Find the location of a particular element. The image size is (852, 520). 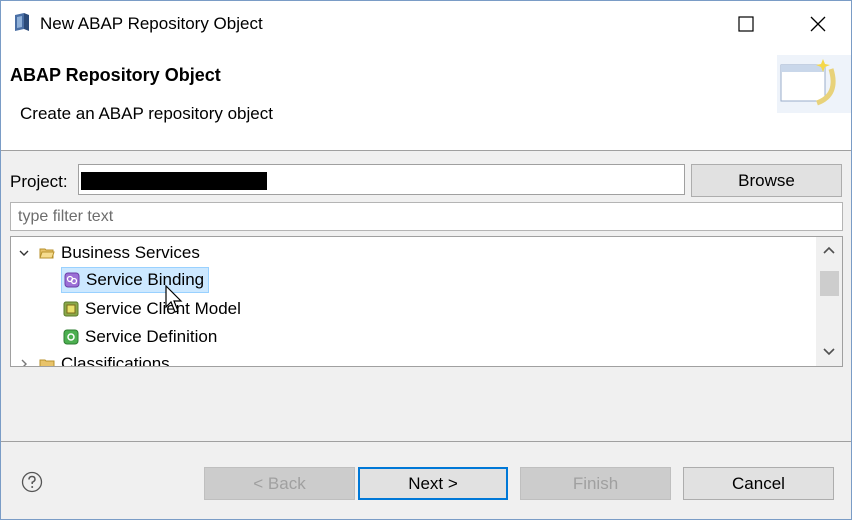

filter-input: type filter text is located at coordinates (426, 216).